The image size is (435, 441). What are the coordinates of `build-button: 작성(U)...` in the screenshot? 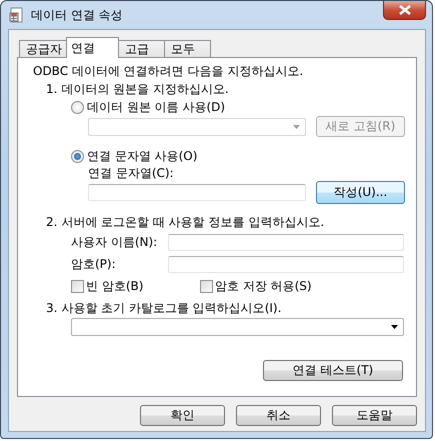 It's located at (360, 192).